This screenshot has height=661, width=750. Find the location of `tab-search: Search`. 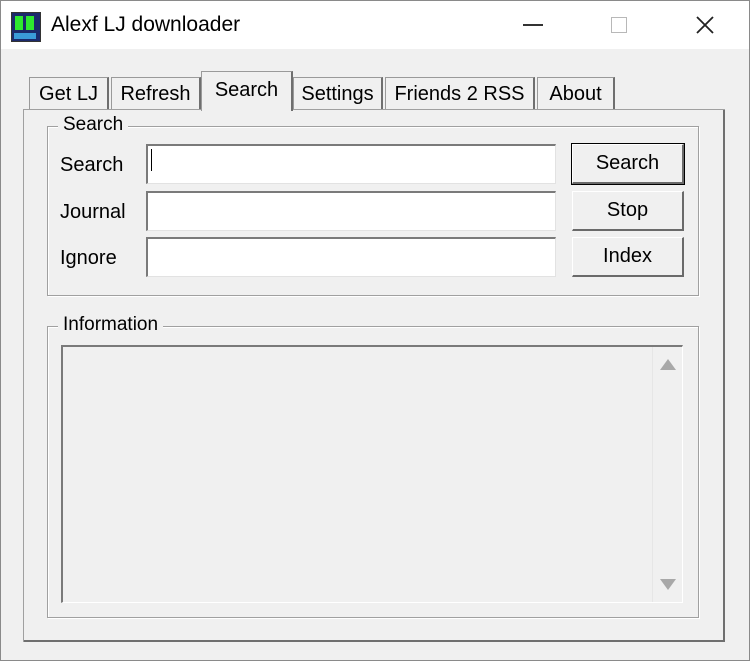

tab-search: Search is located at coordinates (247, 91).